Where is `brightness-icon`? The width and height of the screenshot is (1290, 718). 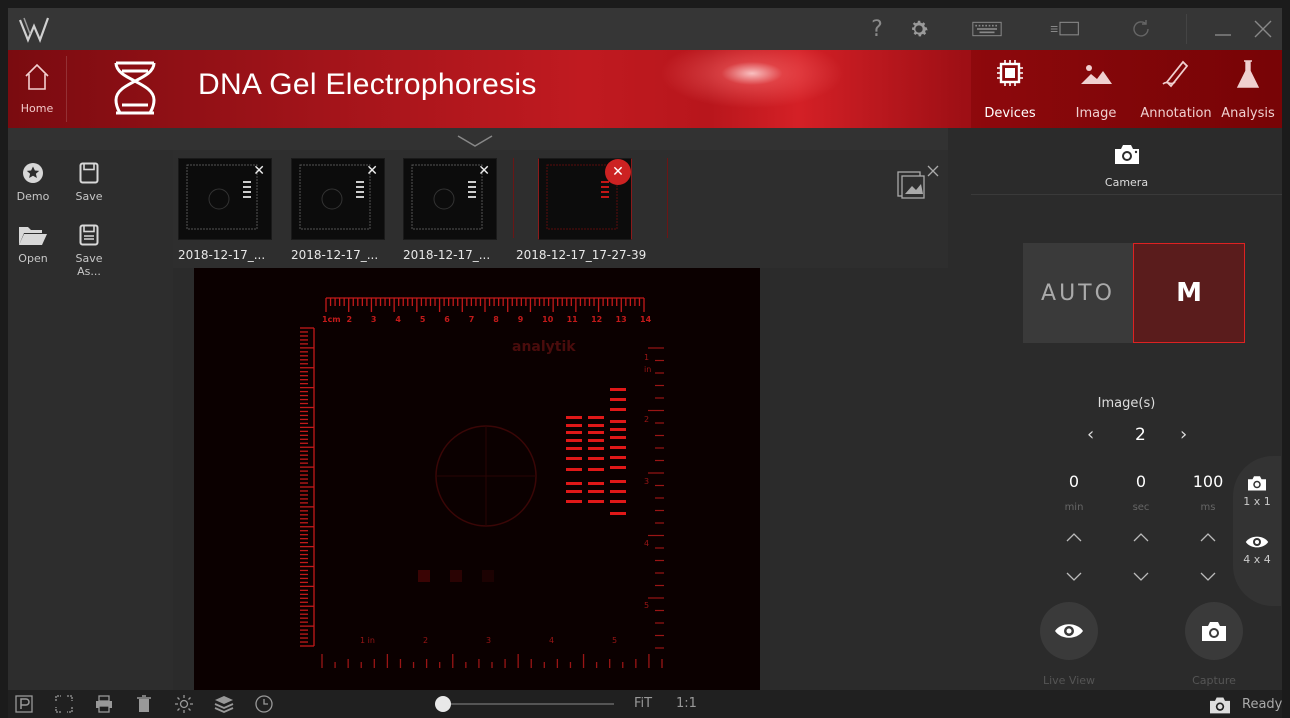 brightness-icon is located at coordinates (184, 704).